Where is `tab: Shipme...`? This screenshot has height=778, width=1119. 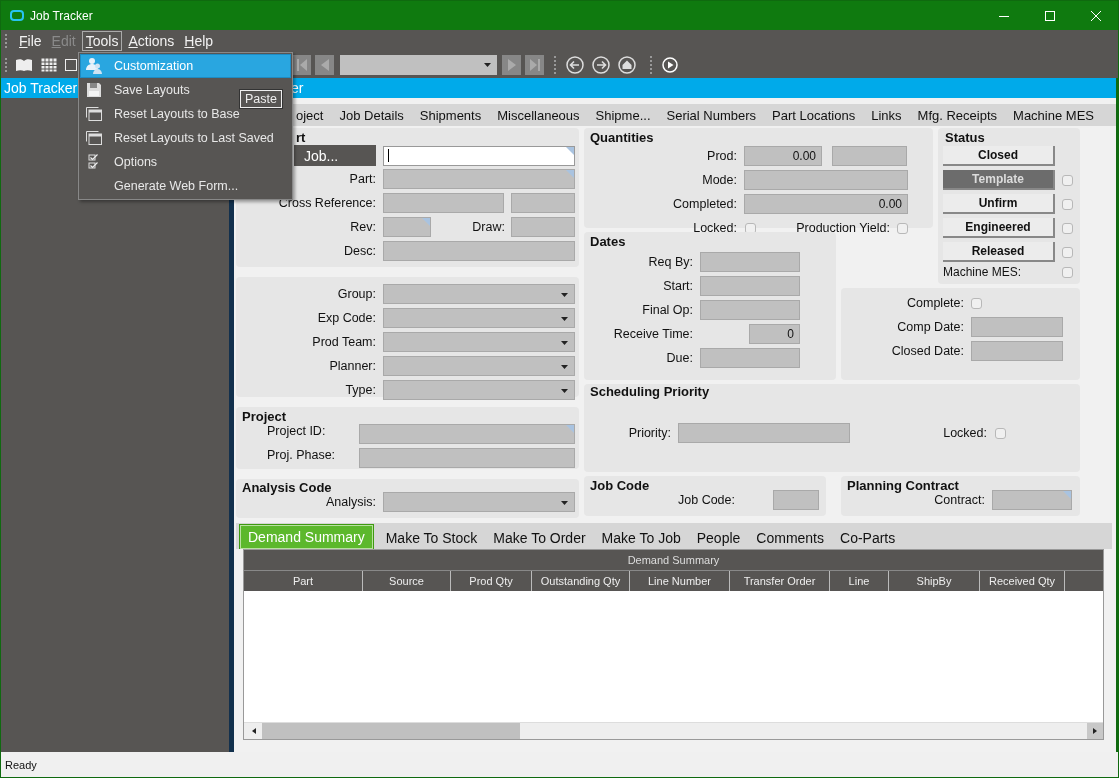
tab: Shipme... is located at coordinates (623, 115).